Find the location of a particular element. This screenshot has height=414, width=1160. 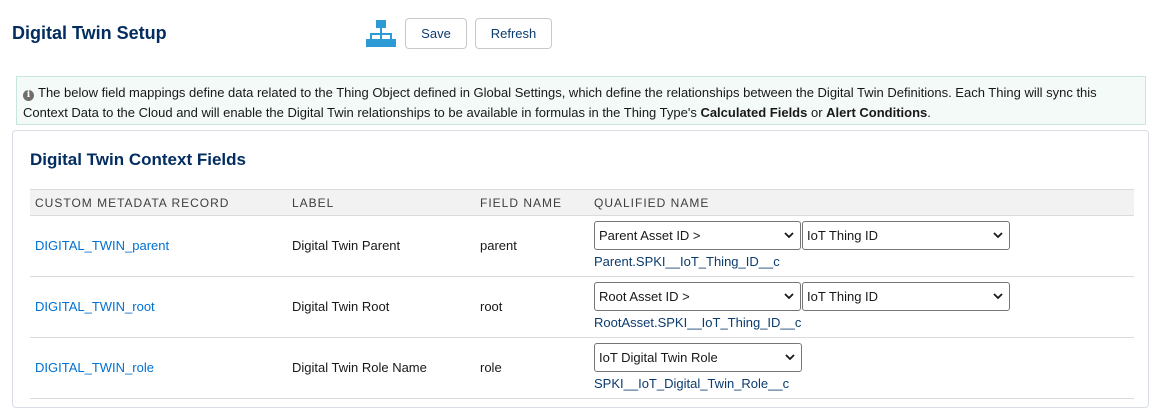

info-calculated-fields: Calculated Fields is located at coordinates (754, 112).